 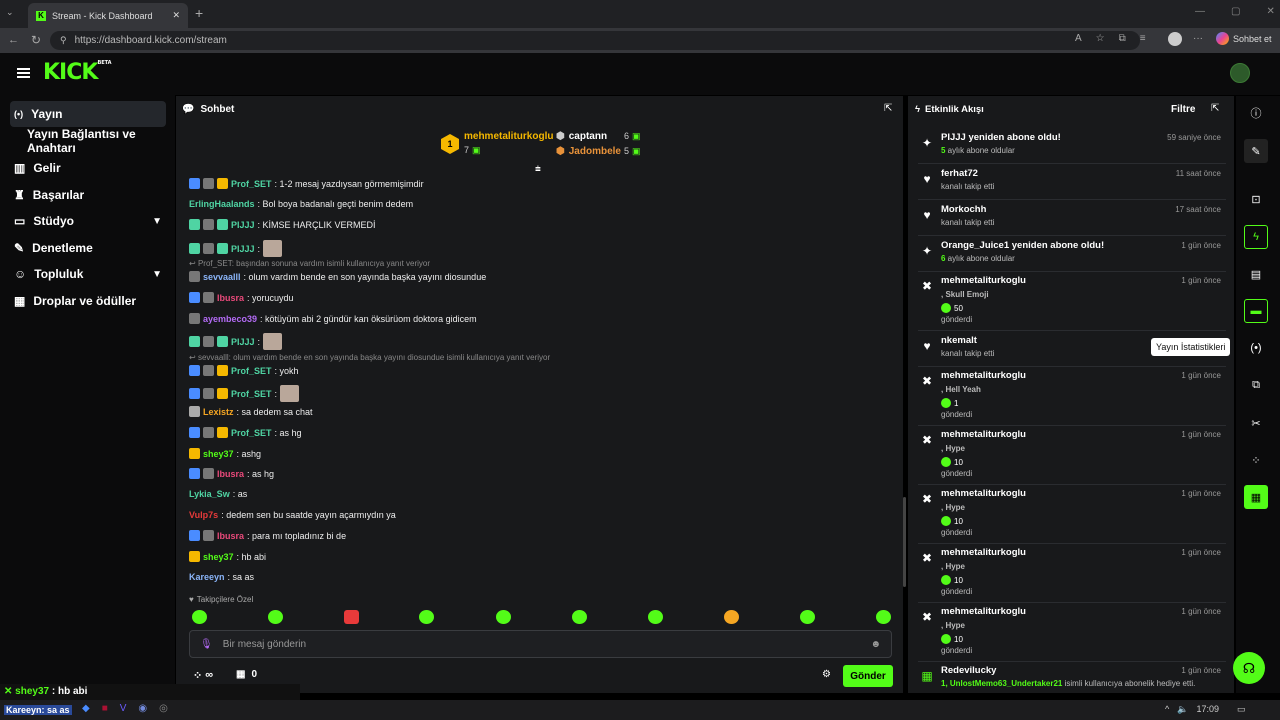 I want to click on tab-list-icon: ⌄, so click(x=10, y=12).